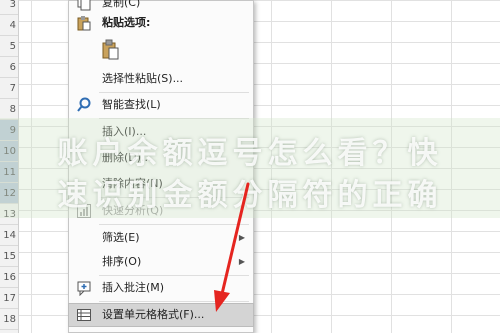 The width and height of the screenshot is (500, 333). What do you see at coordinates (161, 238) in the screenshot?
I see `menu-item-filter: 筛选(E) ▶` at bounding box center [161, 238].